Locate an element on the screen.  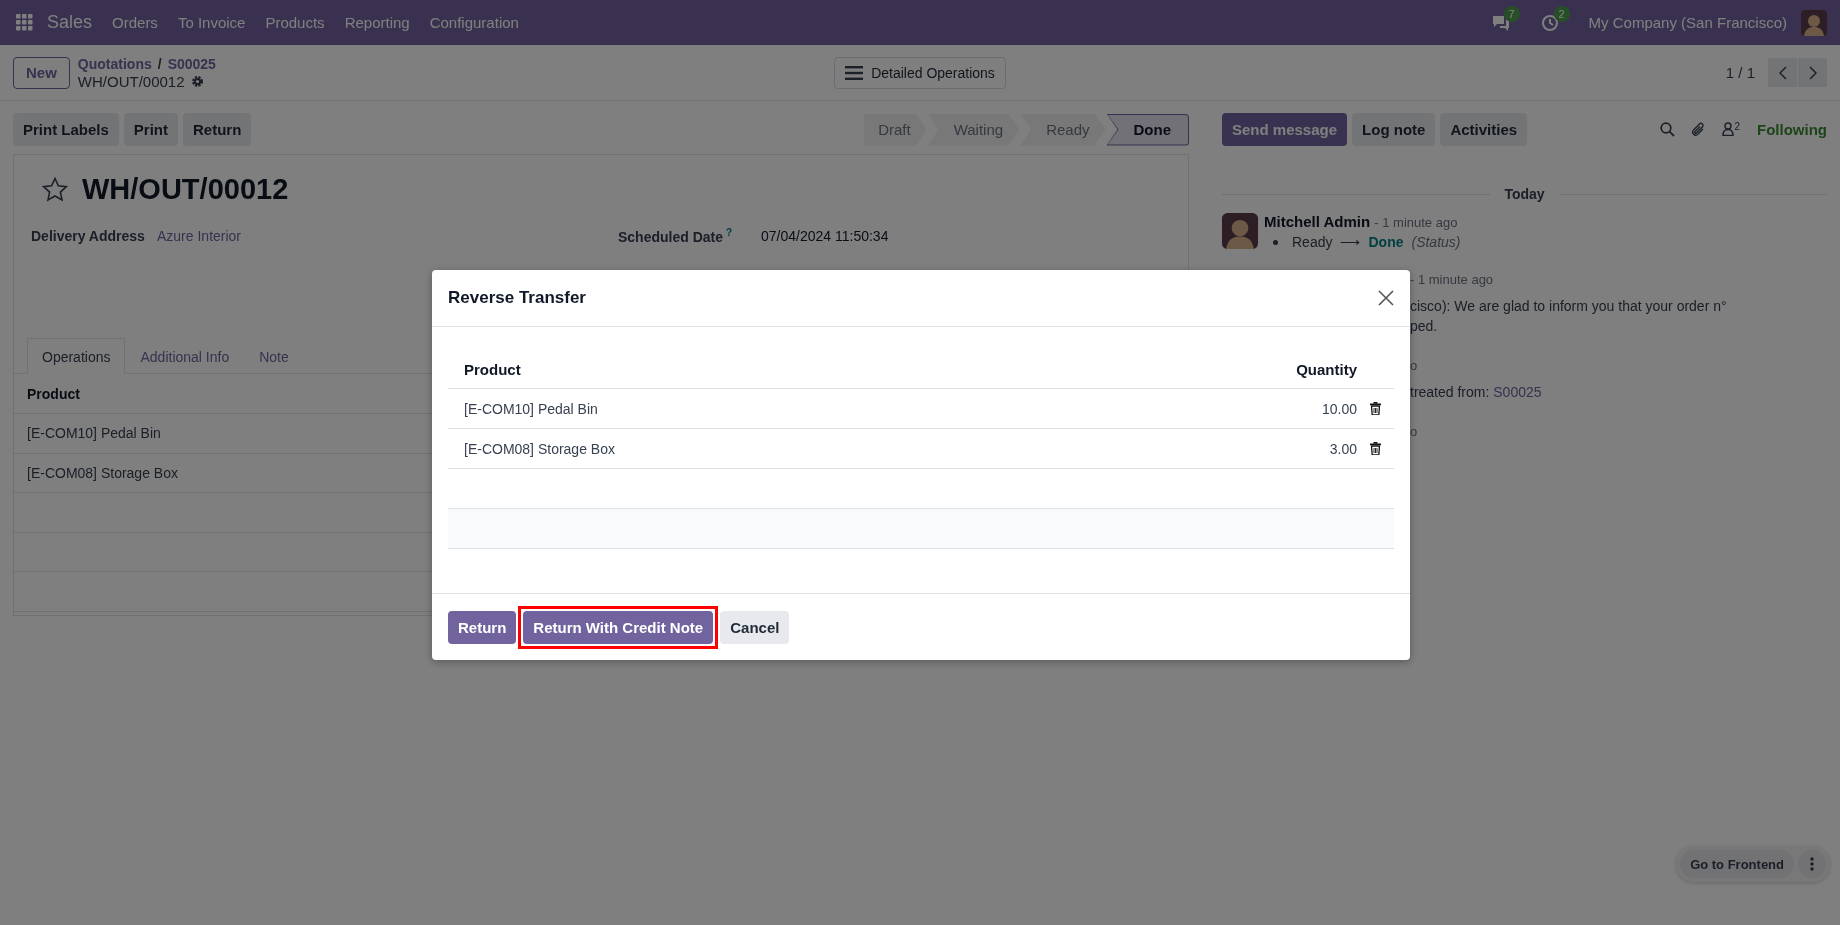
new-button: New is located at coordinates (41, 72).